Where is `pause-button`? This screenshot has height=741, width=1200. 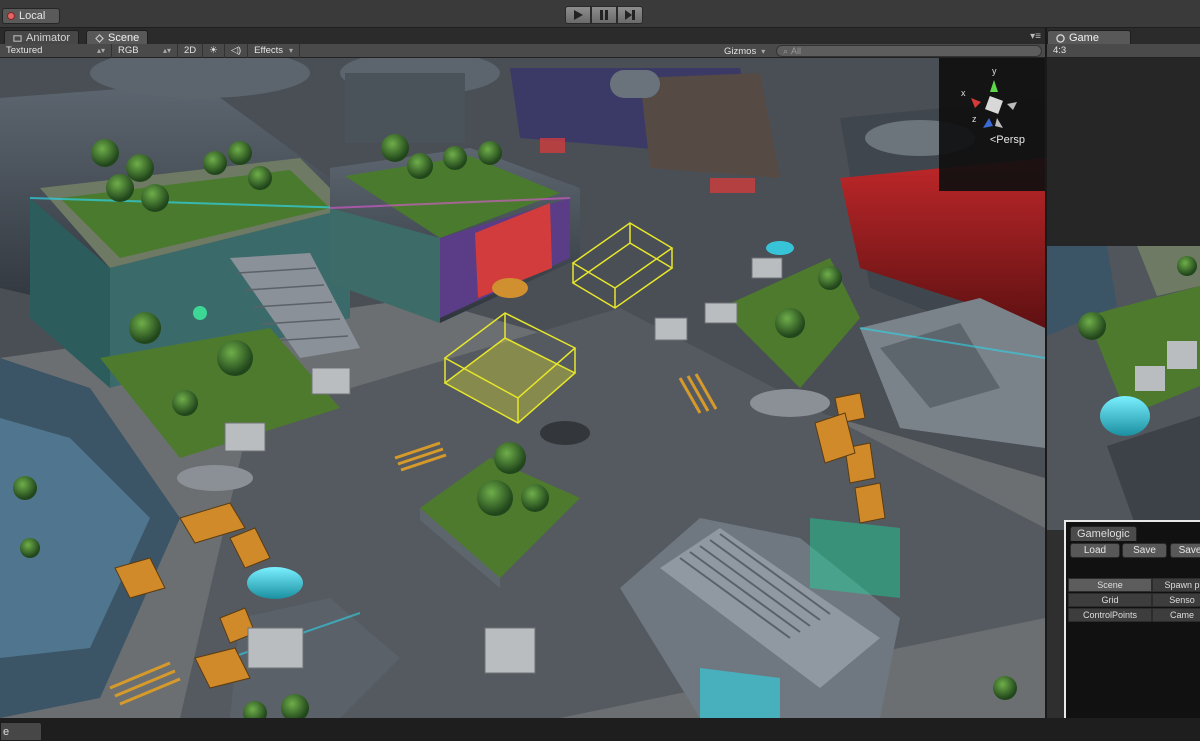 pause-button is located at coordinates (604, 15).